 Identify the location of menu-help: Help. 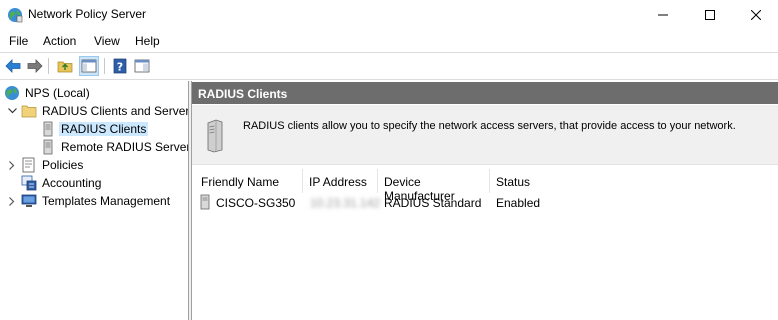
(147, 41).